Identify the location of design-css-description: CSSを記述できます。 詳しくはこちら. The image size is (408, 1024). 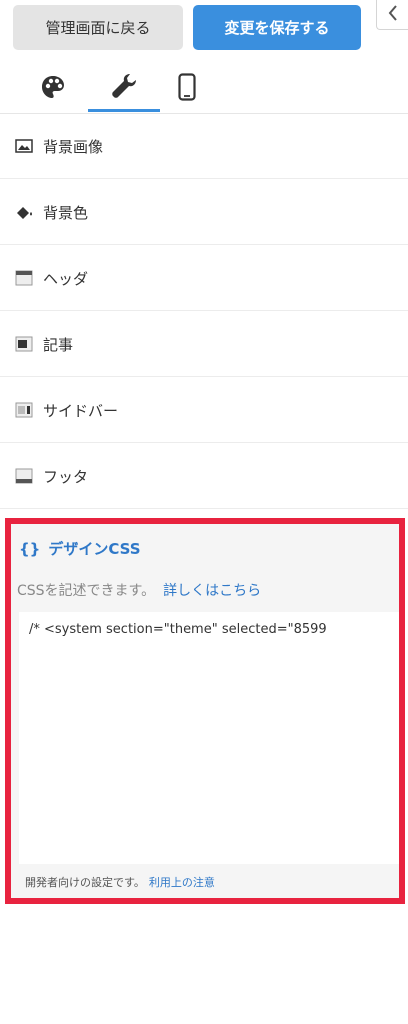
(139, 590).